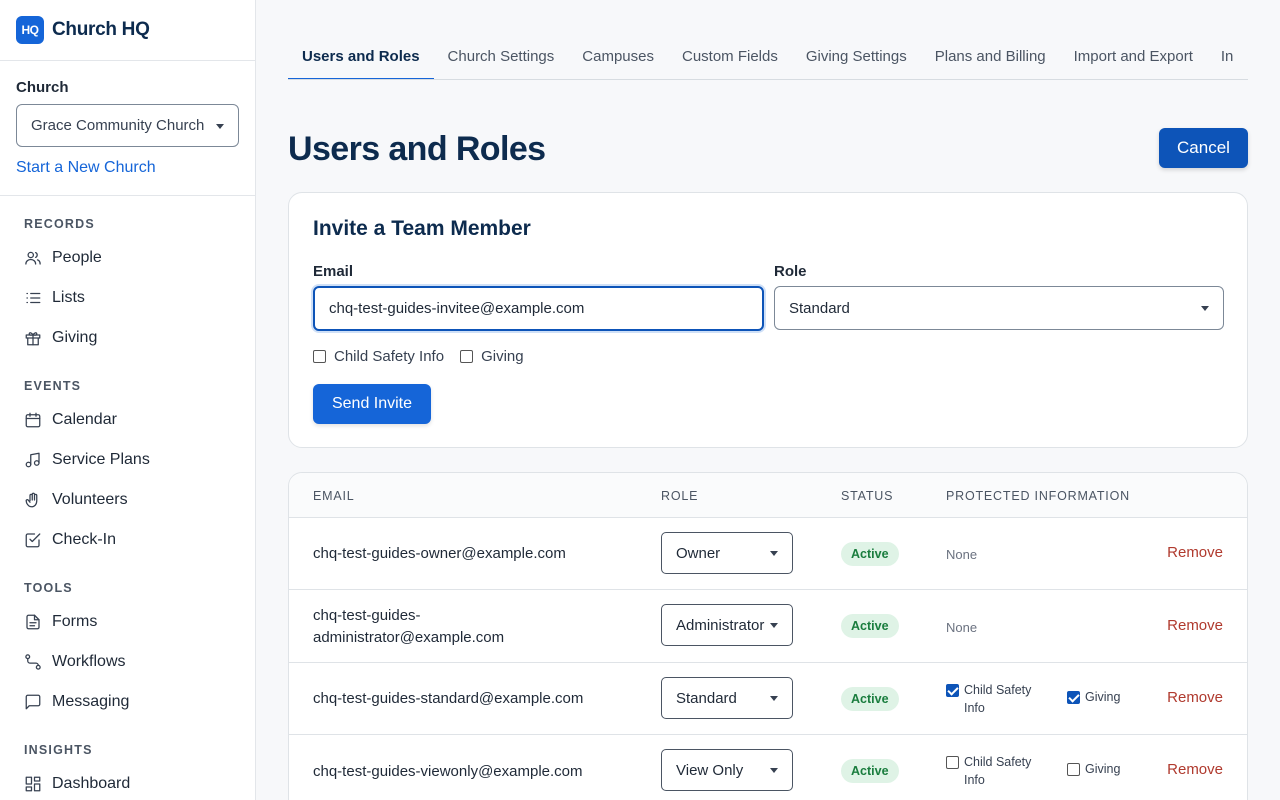 This screenshot has height=800, width=1280. Describe the element at coordinates (372, 404) in the screenshot. I see `send-invite-button: Send Invite` at that location.